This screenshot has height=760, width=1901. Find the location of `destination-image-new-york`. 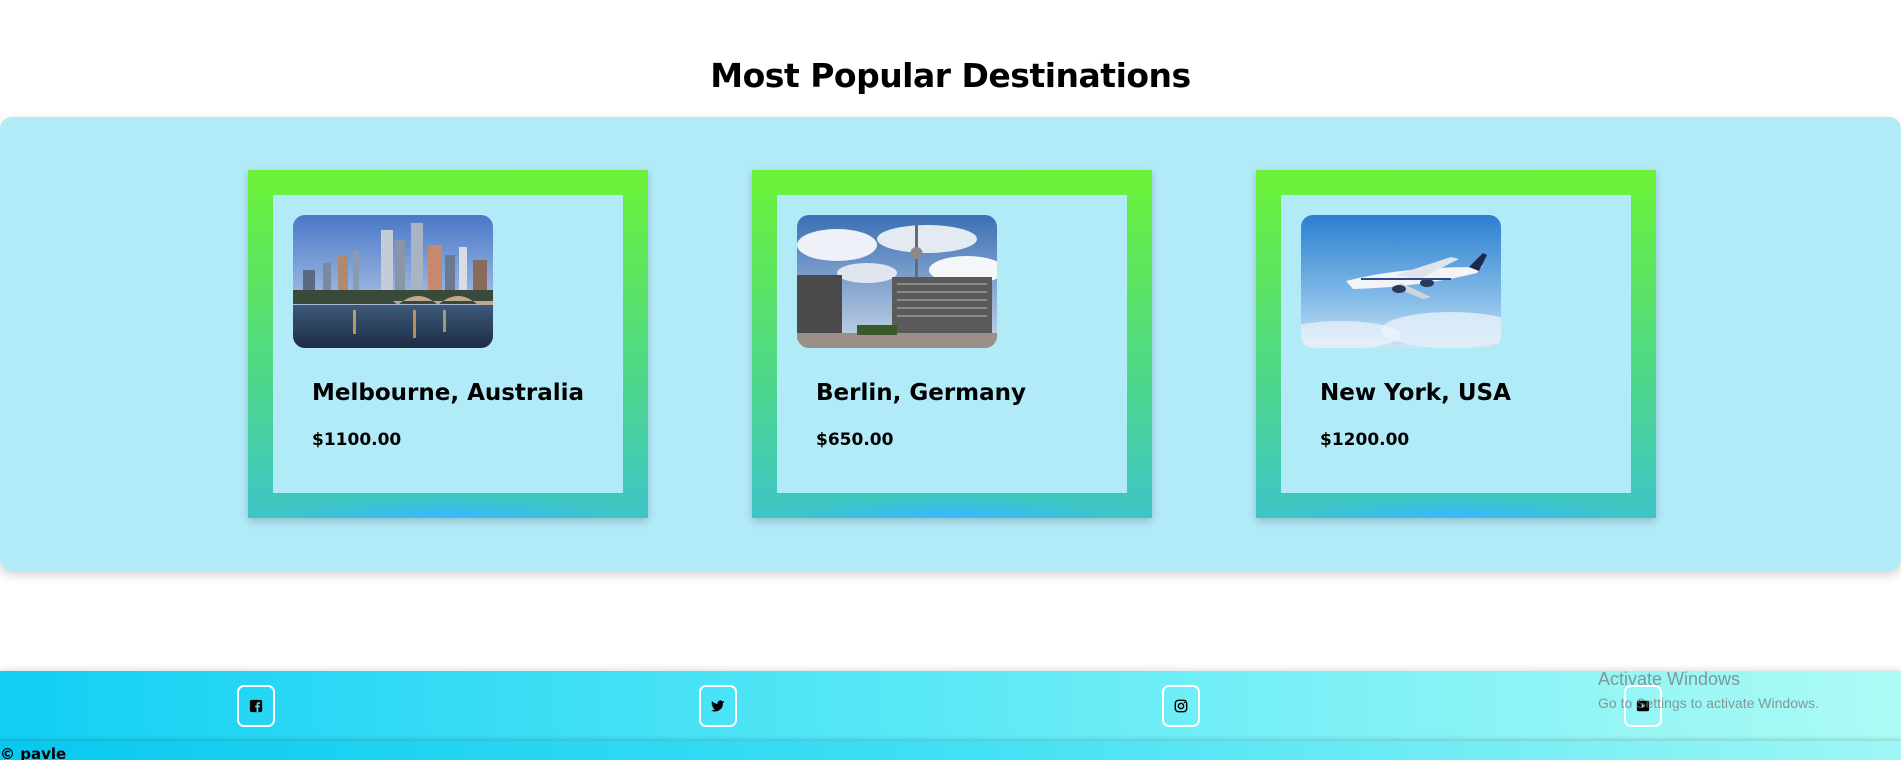

destination-image-new-york is located at coordinates (1401, 281).